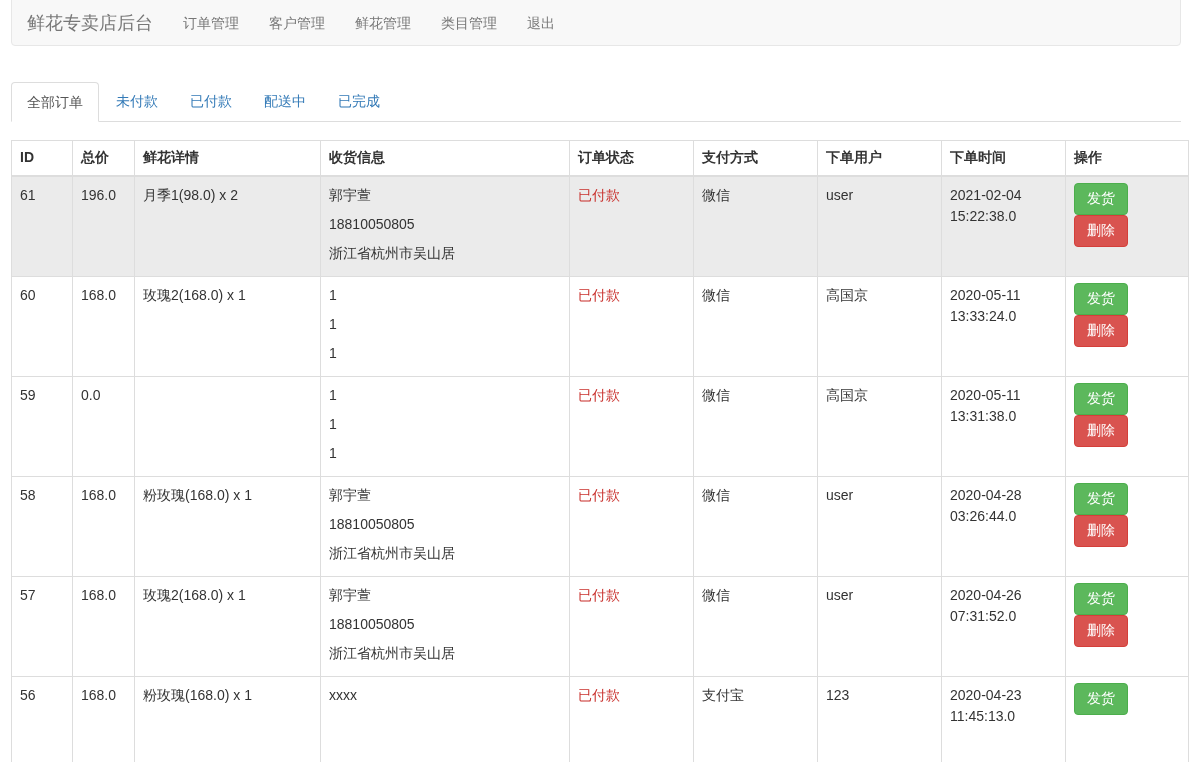  What do you see at coordinates (42, 158) in the screenshot?
I see `column-header: ID` at bounding box center [42, 158].